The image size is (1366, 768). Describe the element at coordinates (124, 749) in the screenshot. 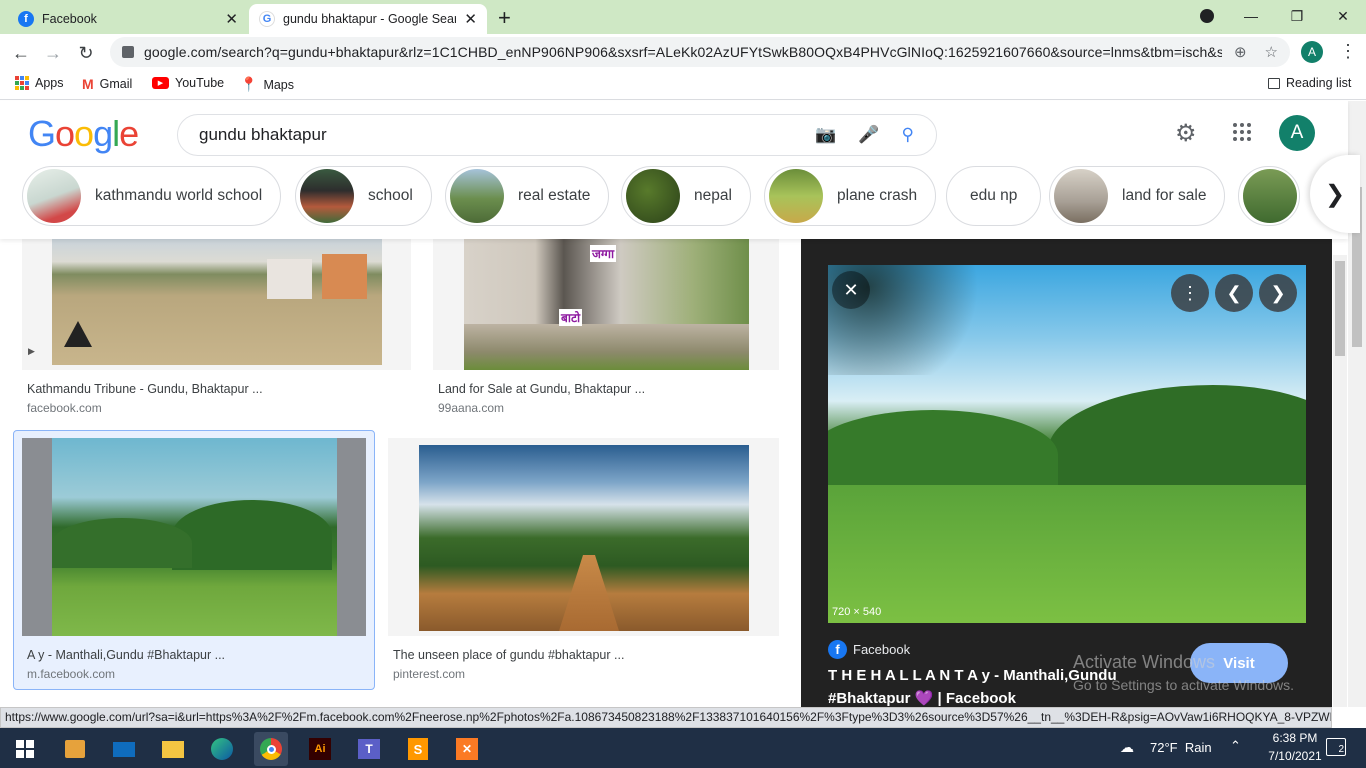

I see `mail-icon` at that location.